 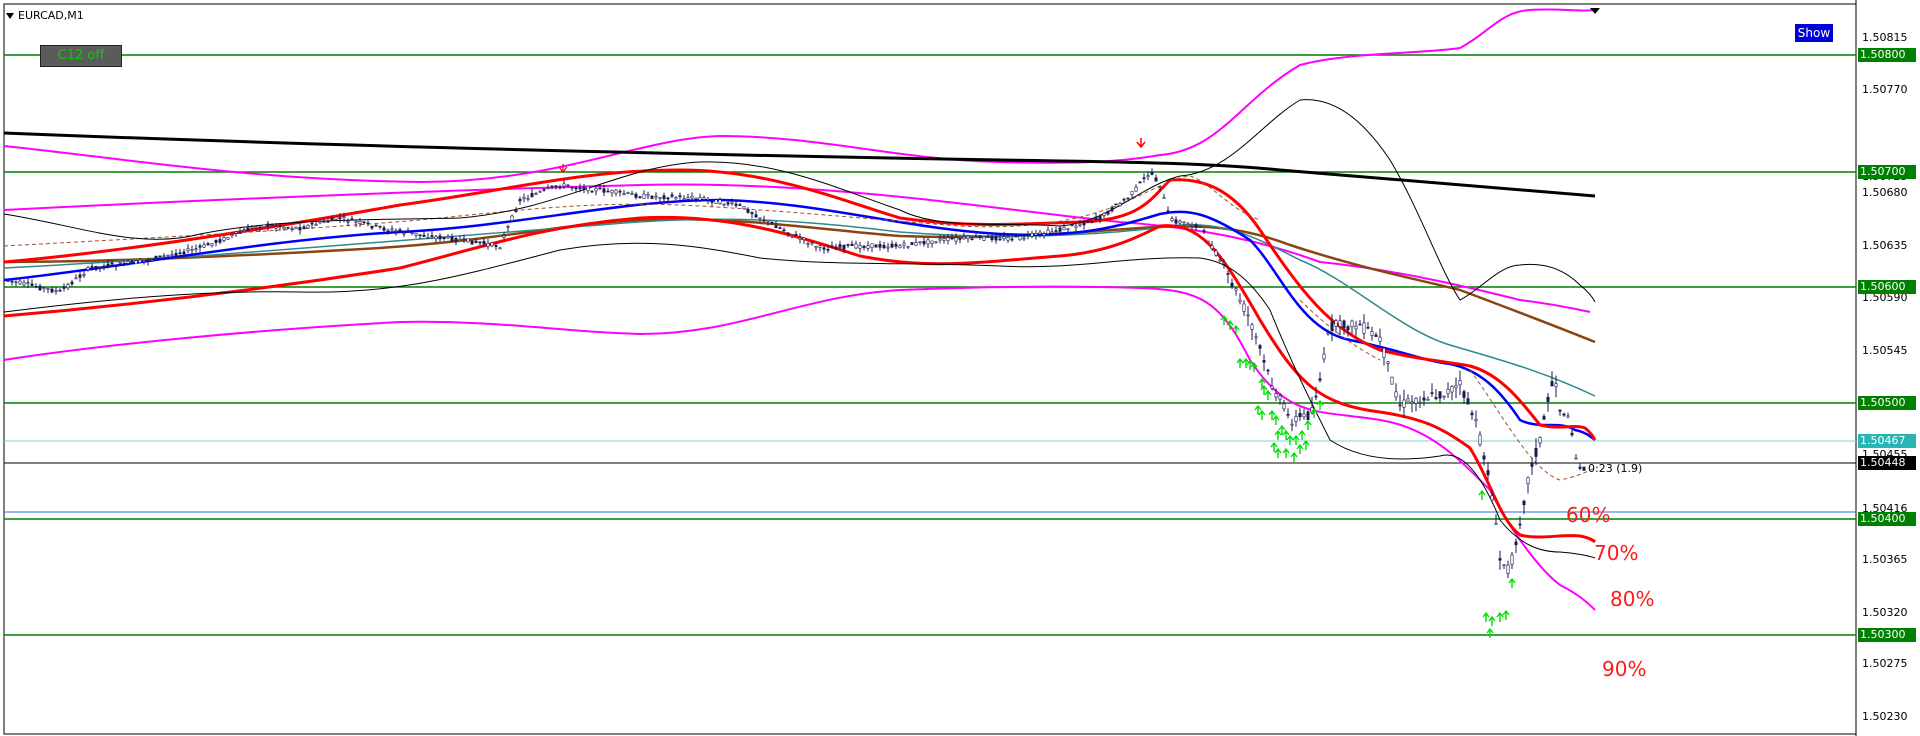 What do you see at coordinates (1885, 716) in the screenshot?
I see `price-tick-label: 1.50230` at bounding box center [1885, 716].